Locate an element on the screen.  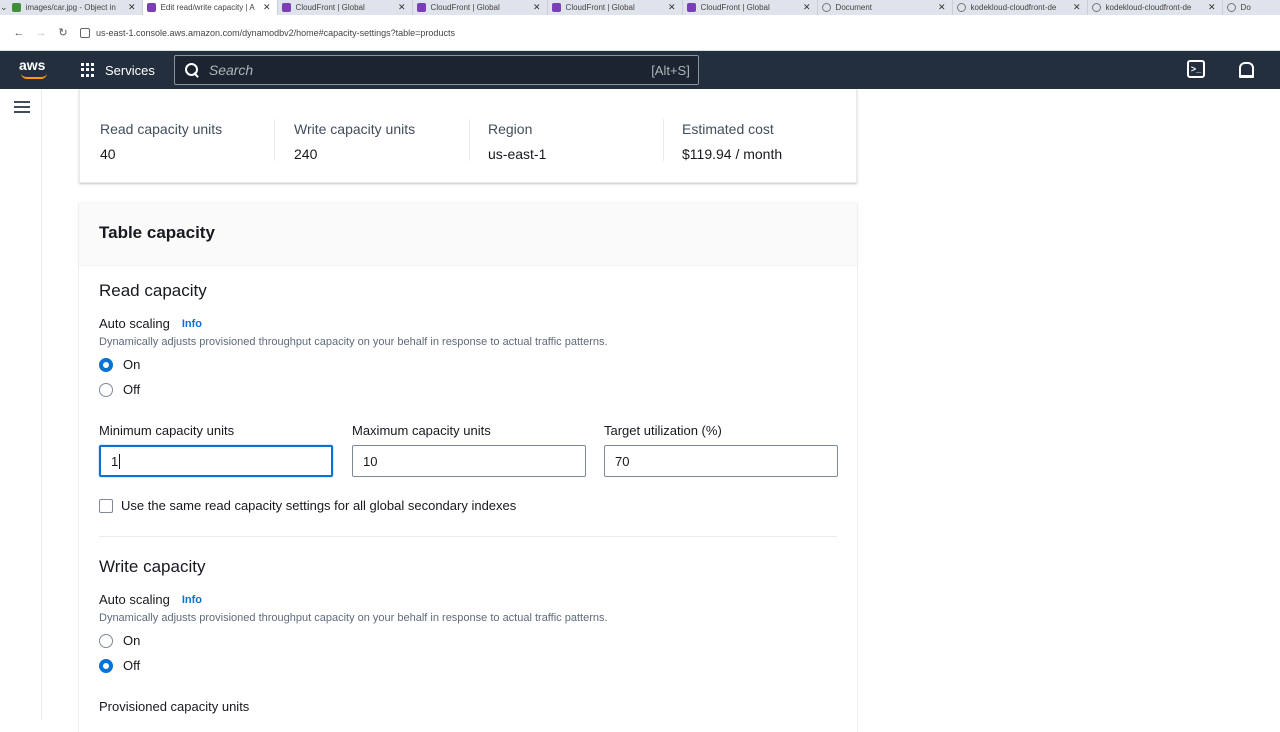
browser-tab-title: Edit read/write capacity | A is located at coordinates (207, 7).